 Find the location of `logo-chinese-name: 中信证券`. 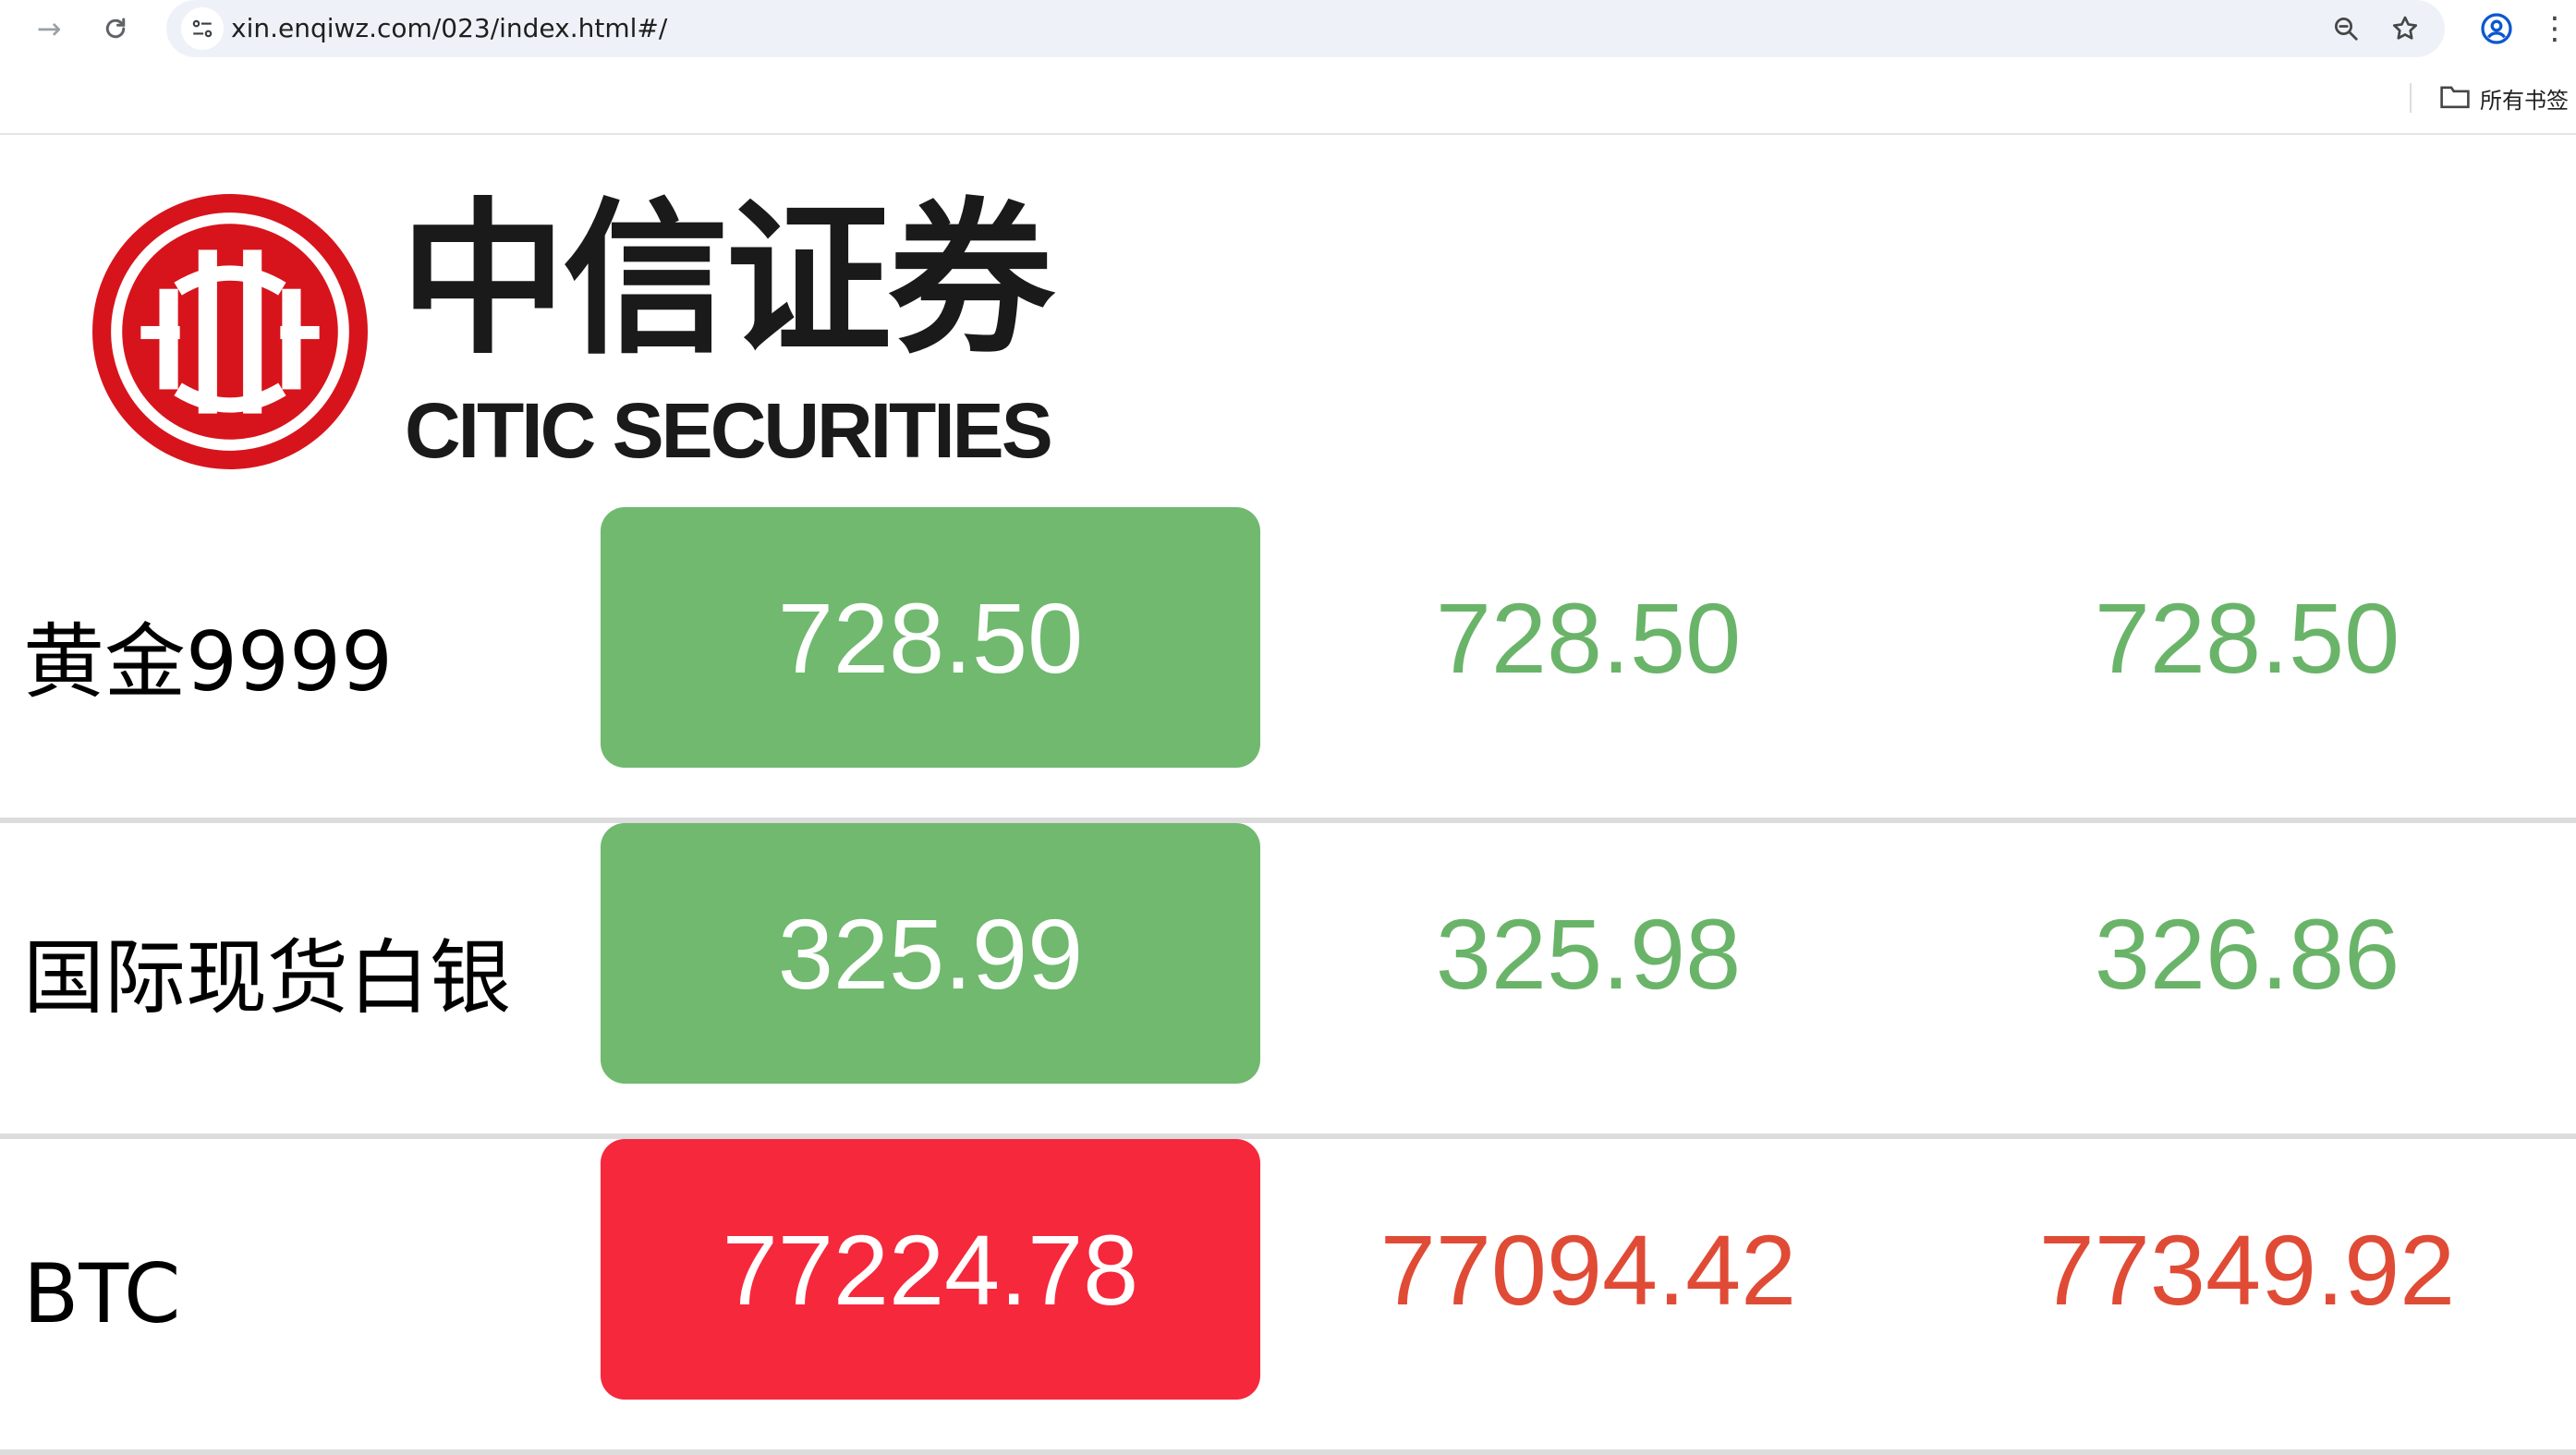

logo-chinese-name: 中信证券 is located at coordinates (727, 279).